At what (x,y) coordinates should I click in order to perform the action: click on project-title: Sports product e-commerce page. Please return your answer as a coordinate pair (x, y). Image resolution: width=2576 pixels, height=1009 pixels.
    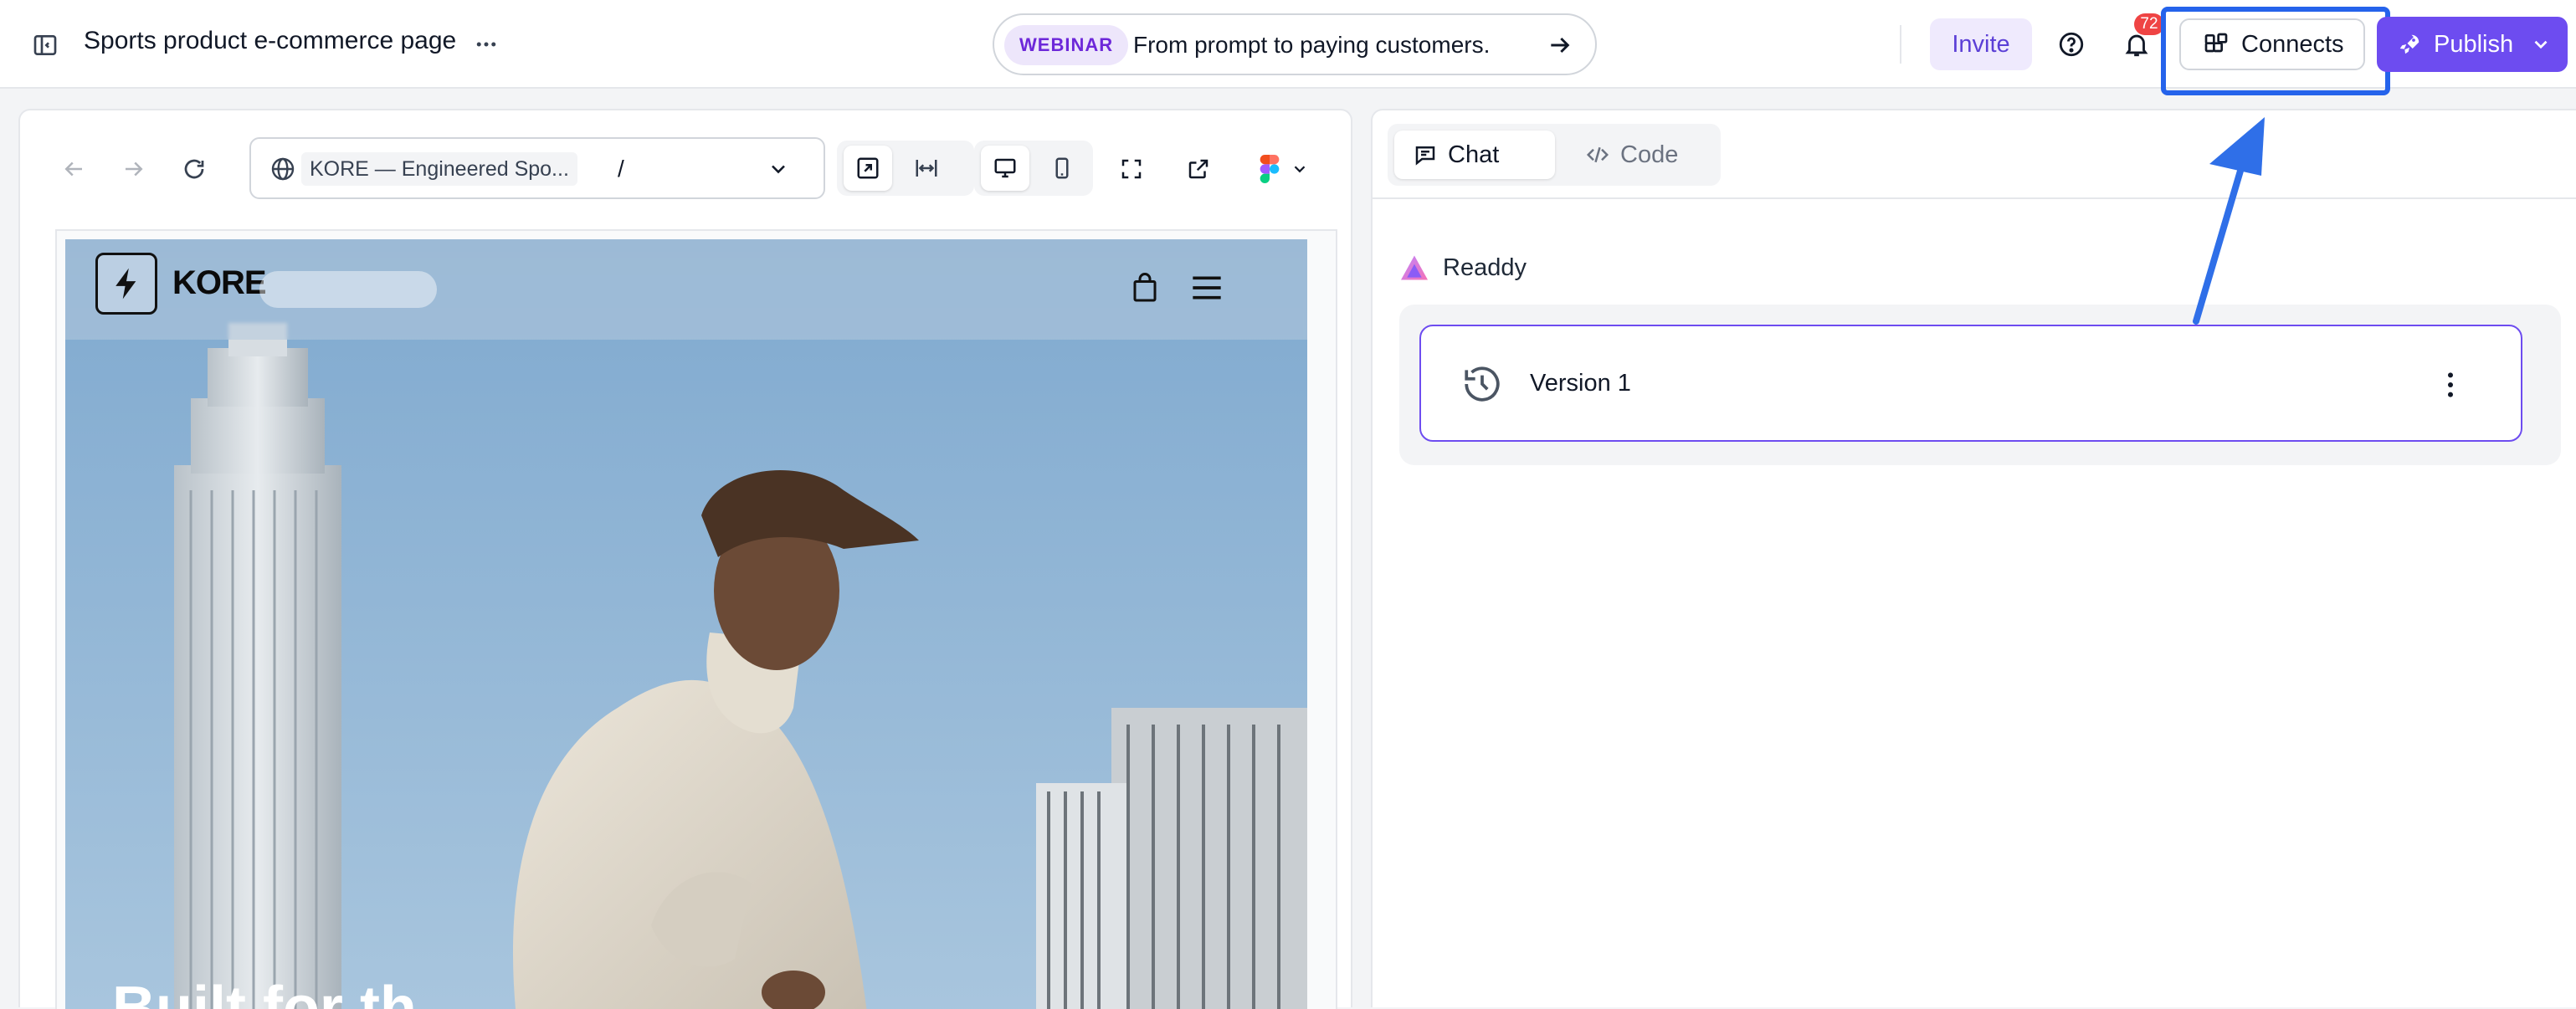
    Looking at the image, I should click on (270, 41).